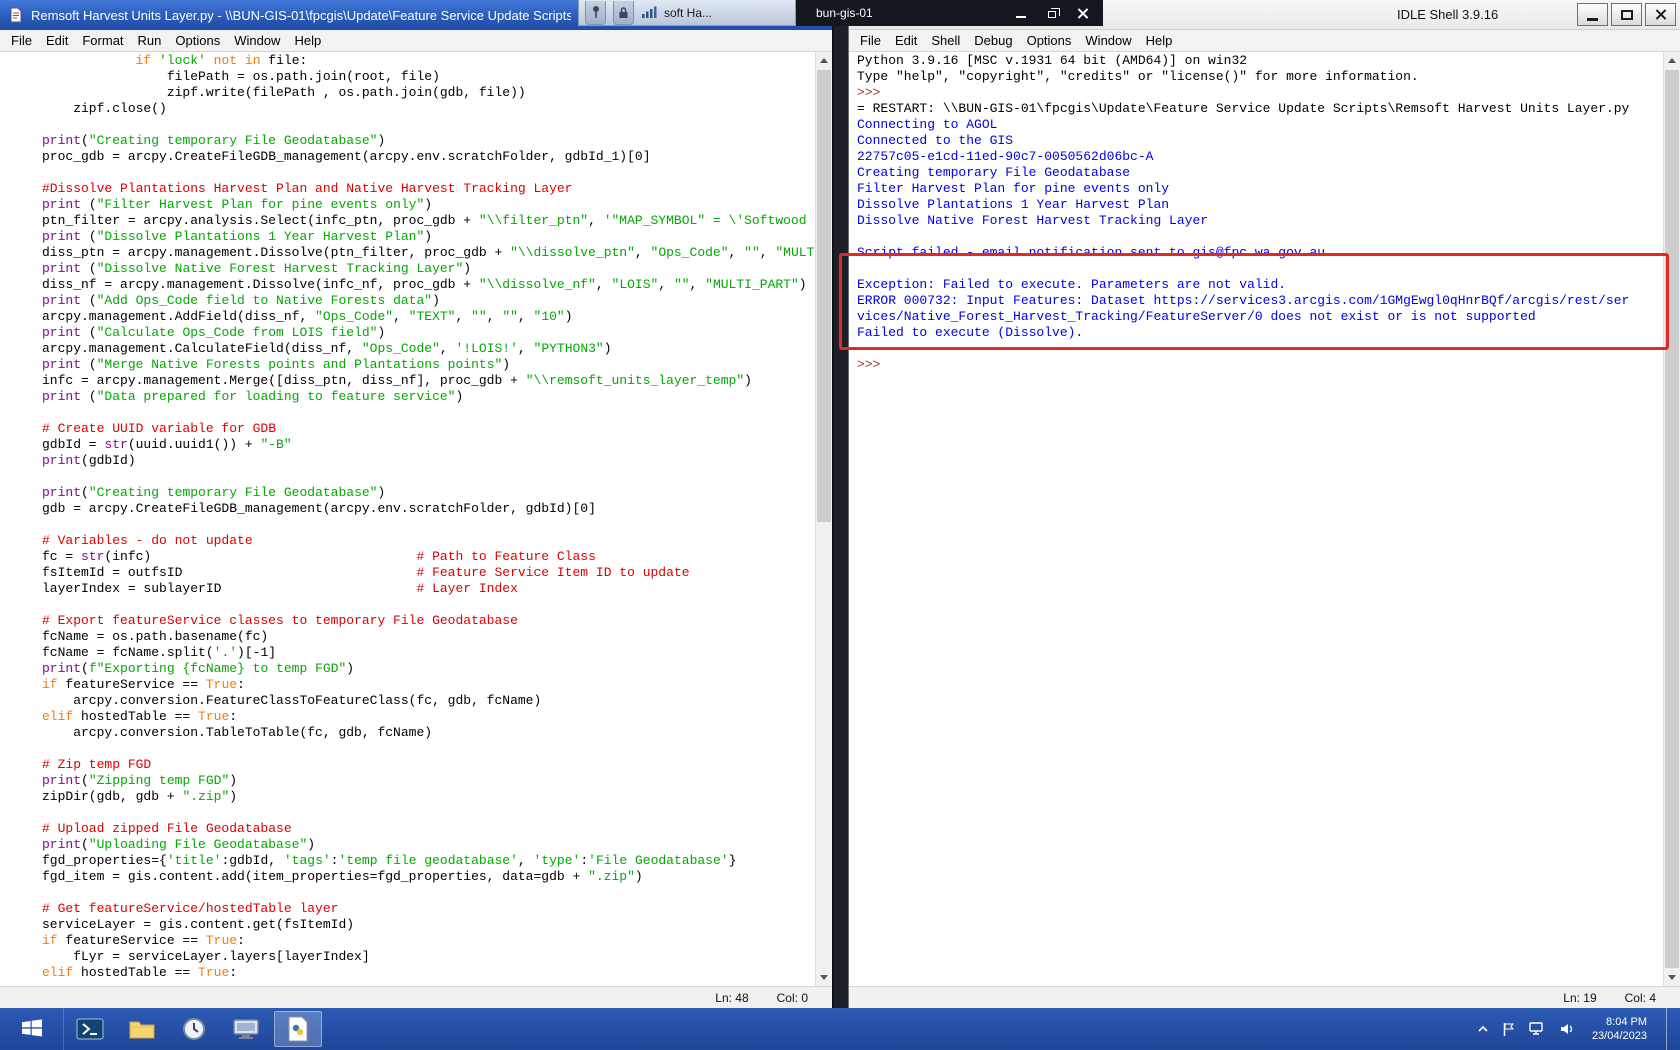 Image resolution: width=1680 pixels, height=1050 pixels. What do you see at coordinates (167, 444) in the screenshot?
I see `code-line: gdbId = str(uuid.uuid1()) + "-B"` at bounding box center [167, 444].